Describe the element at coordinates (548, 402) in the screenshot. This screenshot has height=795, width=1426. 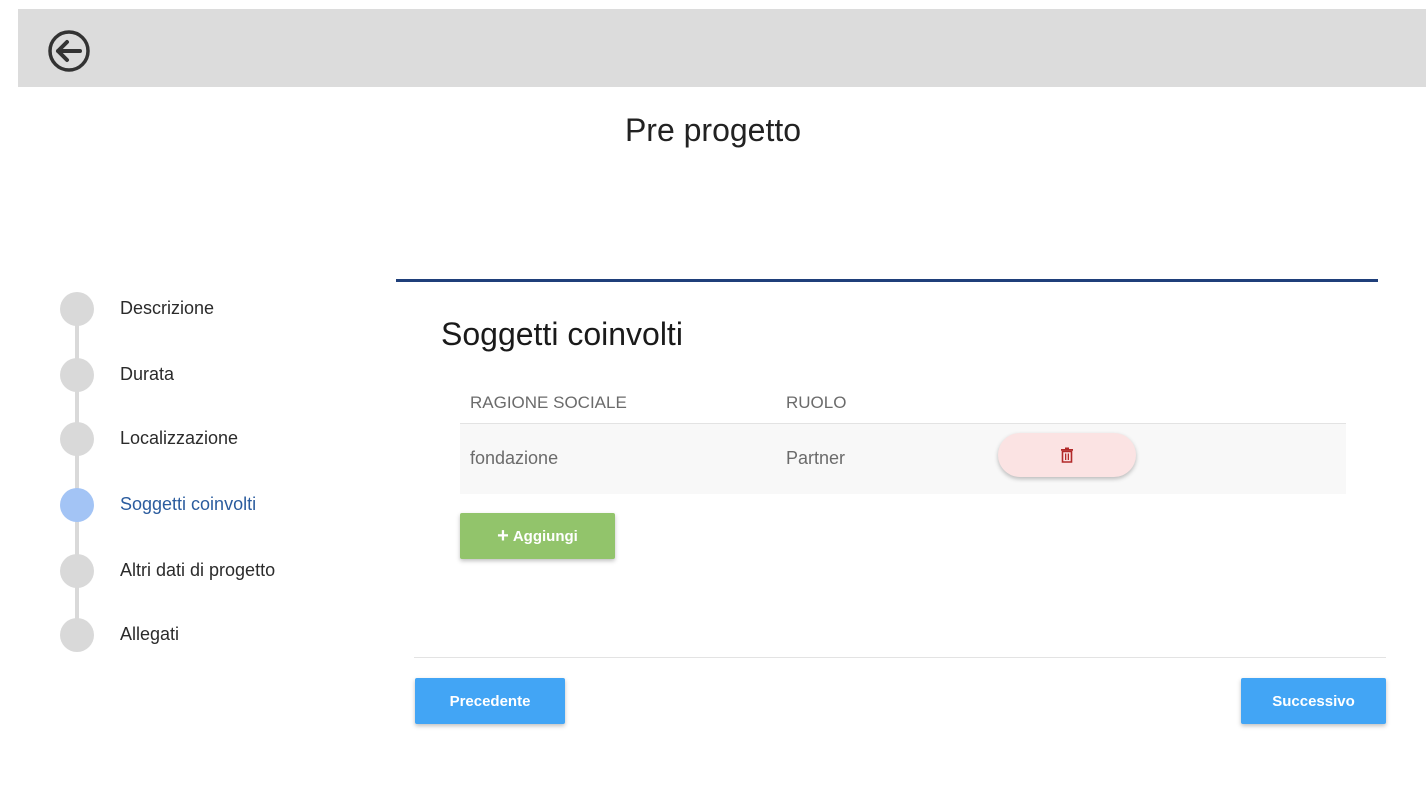
I see `column-header-ragione-sociale: RAGIONE SOCIALE` at that location.